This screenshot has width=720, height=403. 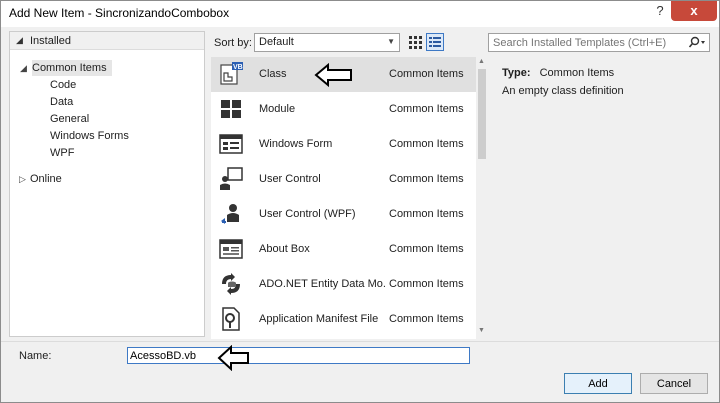 I want to click on sort-by-label: Sort by:, so click(x=233, y=43).